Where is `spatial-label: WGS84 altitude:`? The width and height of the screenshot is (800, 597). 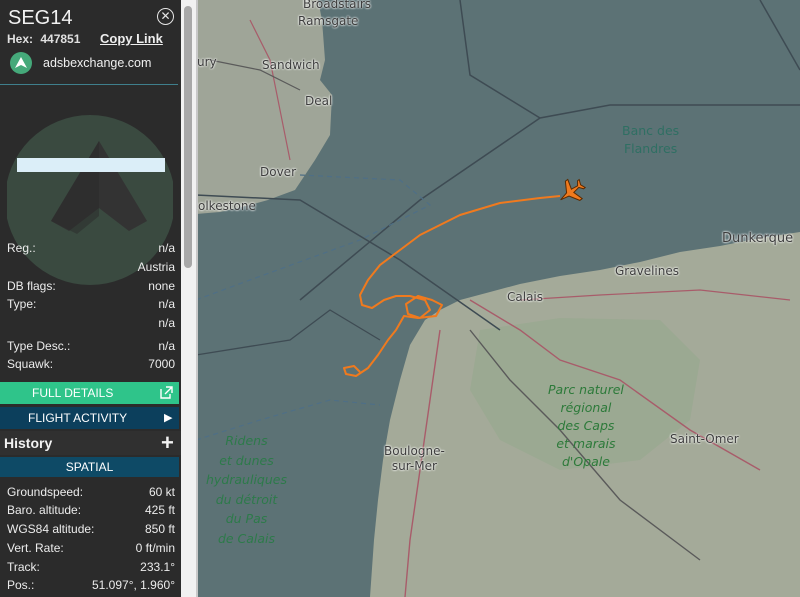 spatial-label: WGS84 altitude: is located at coordinates (51, 529).